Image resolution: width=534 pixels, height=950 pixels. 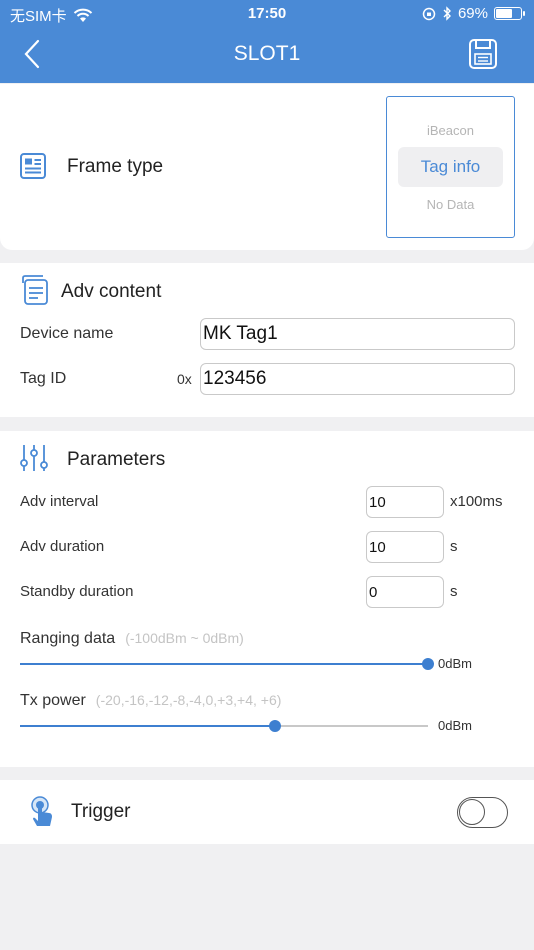 What do you see at coordinates (43, 378) in the screenshot?
I see `tag-id-label: Tag ID` at bounding box center [43, 378].